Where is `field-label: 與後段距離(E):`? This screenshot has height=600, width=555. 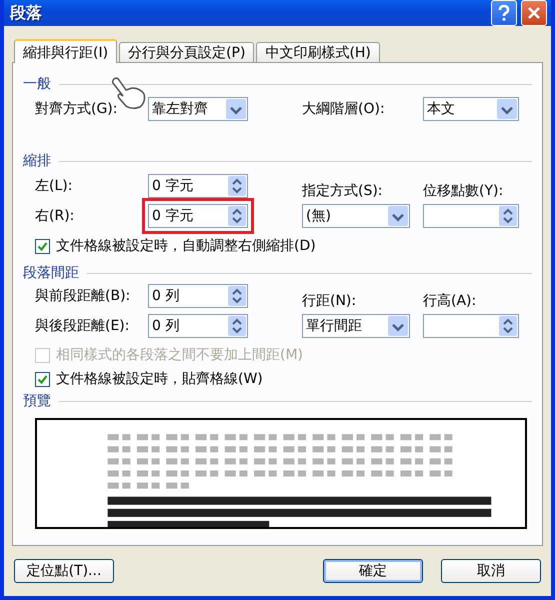 field-label: 與後段距離(E): is located at coordinates (82, 326).